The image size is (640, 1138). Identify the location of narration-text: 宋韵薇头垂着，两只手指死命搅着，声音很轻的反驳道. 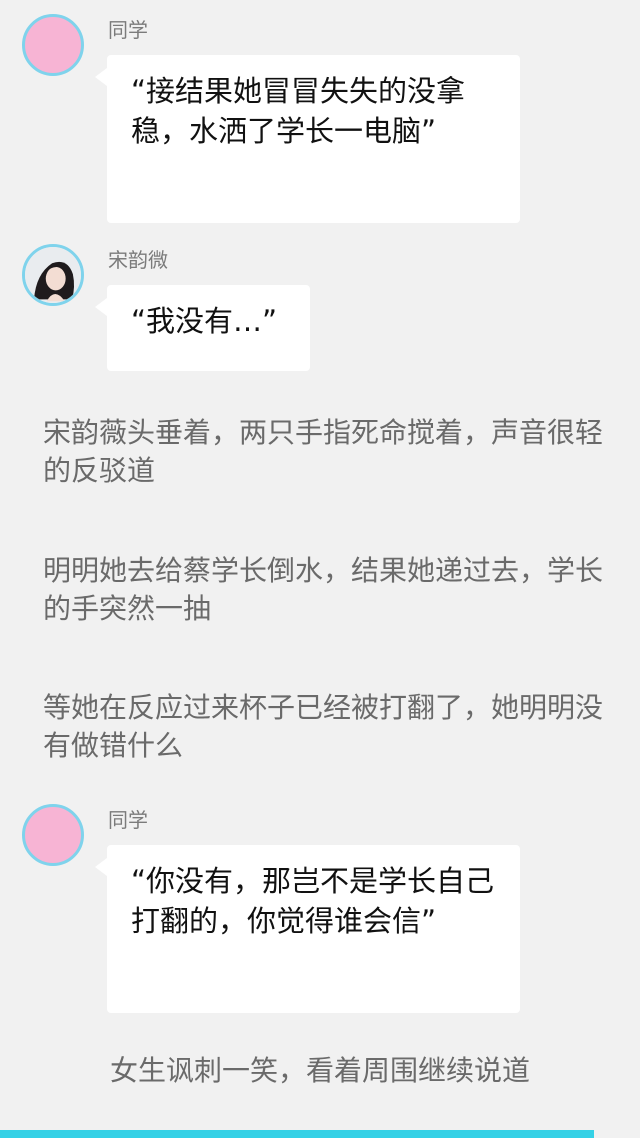
(323, 451).